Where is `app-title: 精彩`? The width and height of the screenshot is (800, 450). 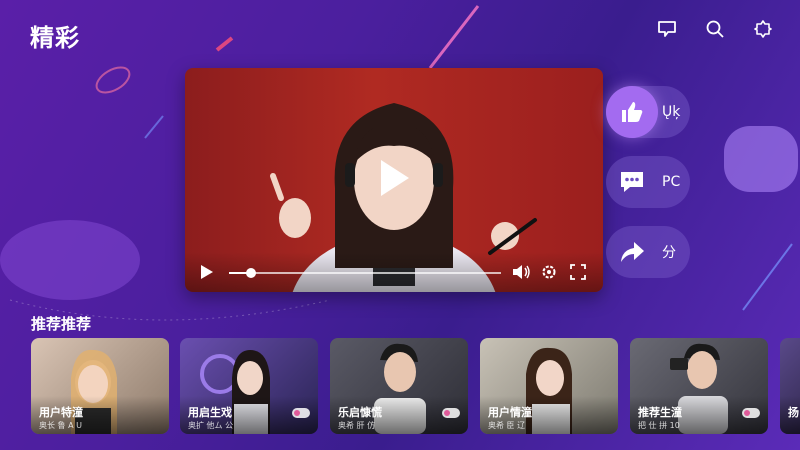
app-title: 精彩 is located at coordinates (55, 38).